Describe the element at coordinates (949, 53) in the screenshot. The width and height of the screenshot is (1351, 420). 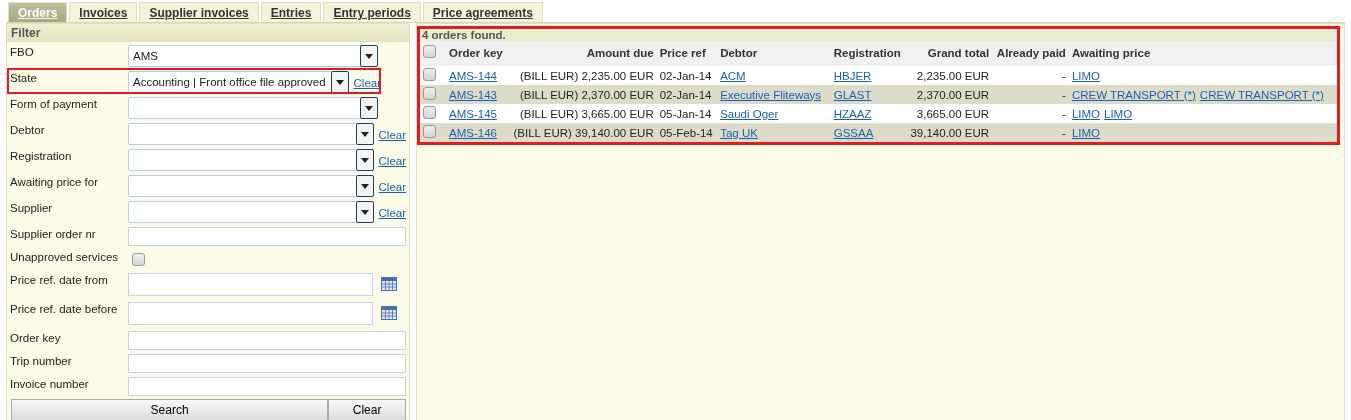
I see `column-header: Grand total` at that location.